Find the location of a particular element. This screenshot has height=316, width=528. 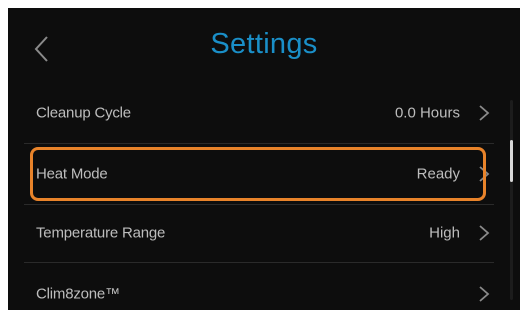

divider is located at coordinates (259, 262).